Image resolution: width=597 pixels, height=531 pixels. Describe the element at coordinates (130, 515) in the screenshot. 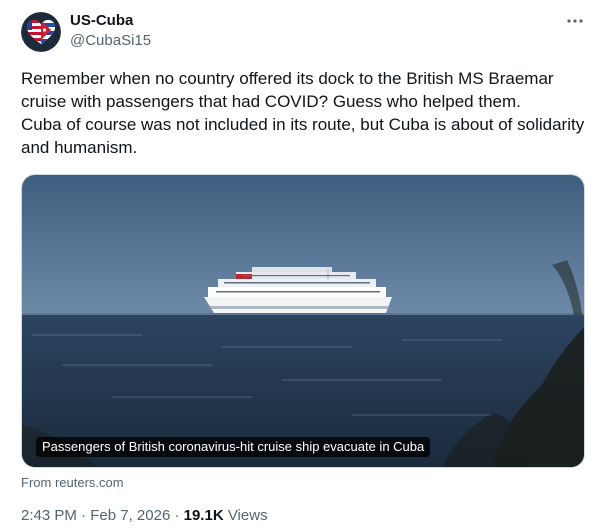

I see `tweet-date: Feb 7, 2026` at that location.